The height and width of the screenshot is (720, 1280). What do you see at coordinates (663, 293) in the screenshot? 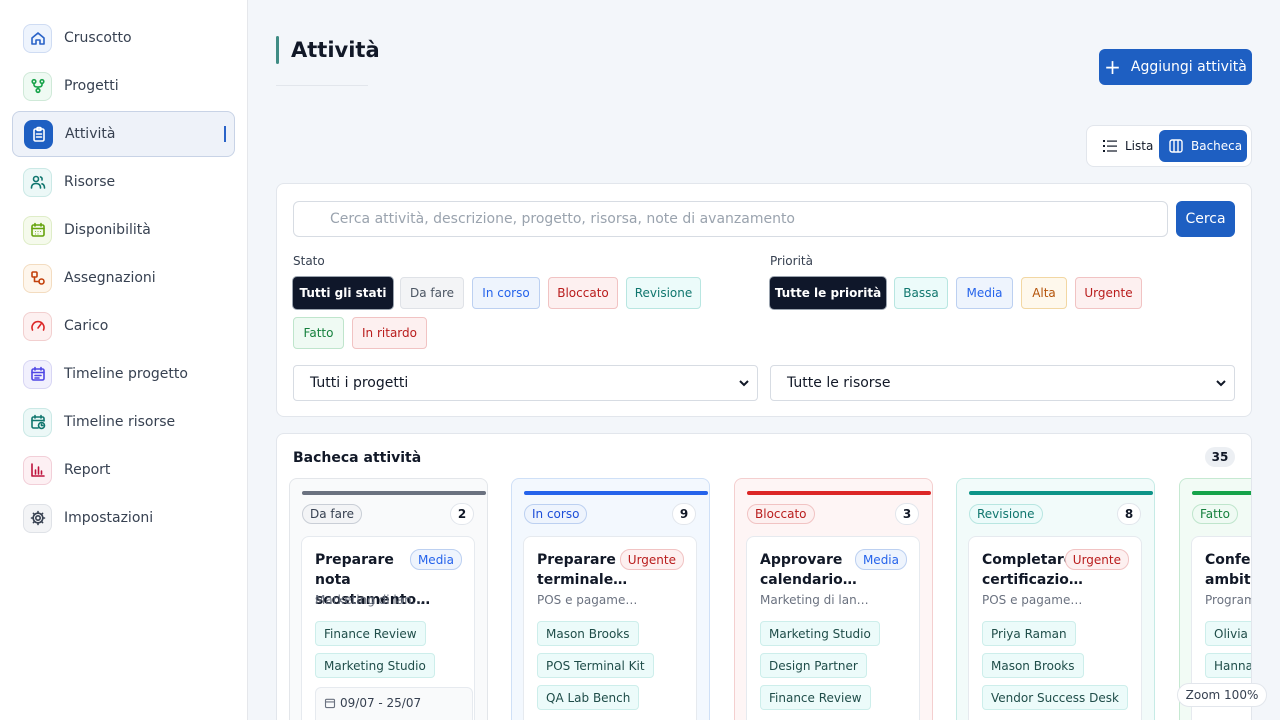
I see `status-filter-chip: Revisione` at bounding box center [663, 293].